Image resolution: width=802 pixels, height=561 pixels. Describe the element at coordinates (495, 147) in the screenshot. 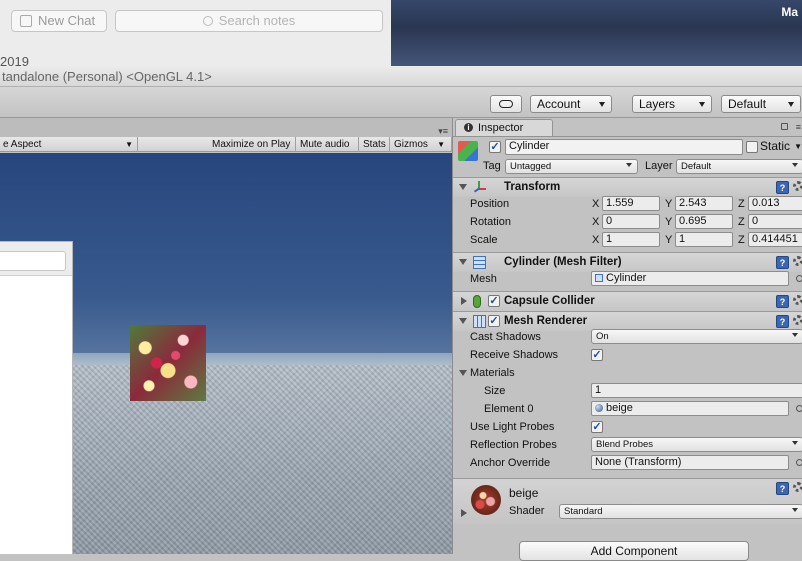

I see `active-checkbox: ✓` at that location.